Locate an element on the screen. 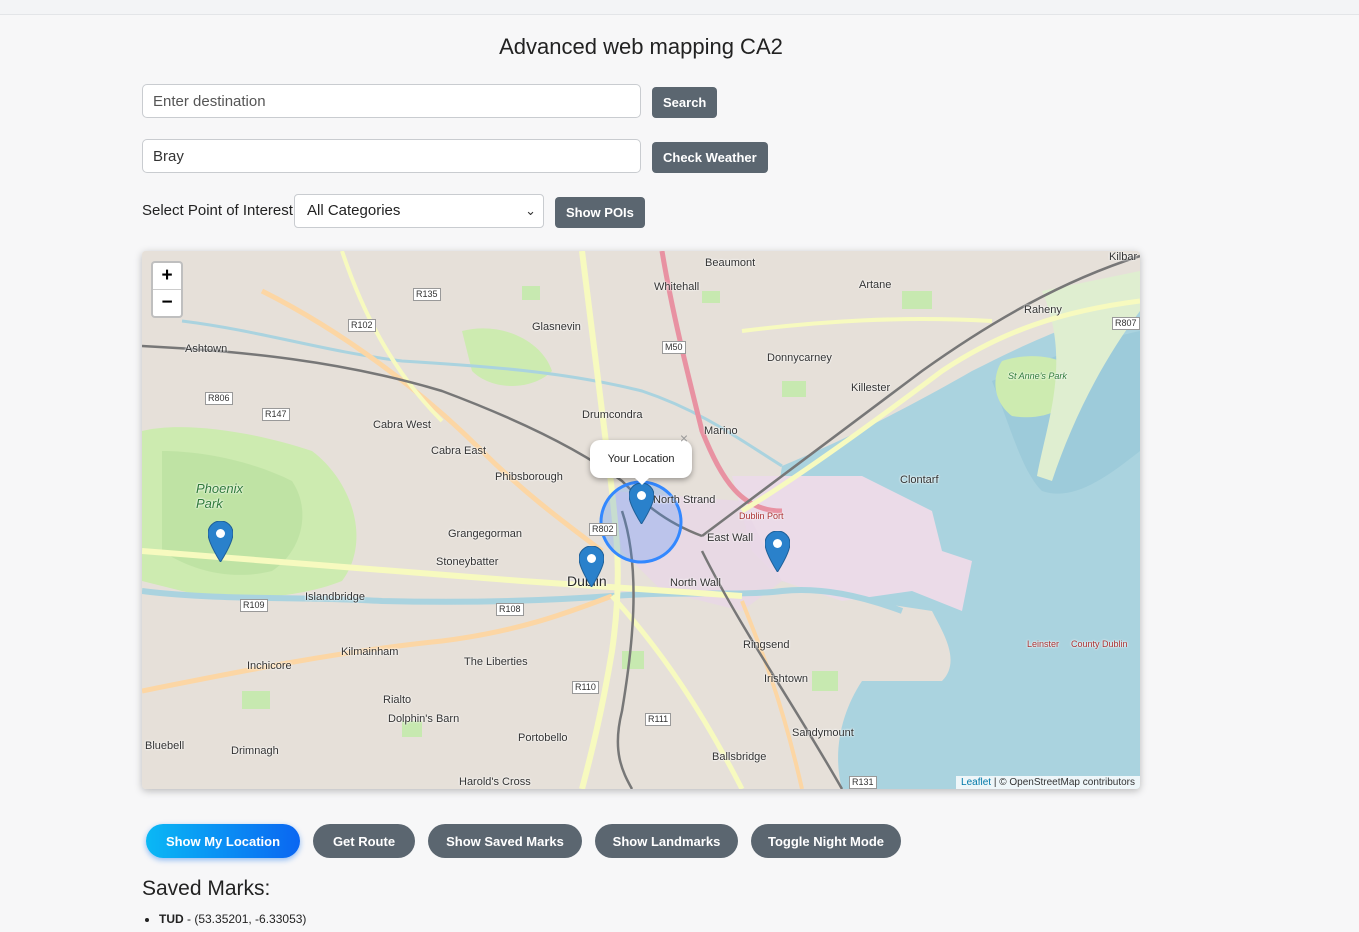 Image resolution: width=1359 pixels, height=932 pixels. browser-top-strip is located at coordinates (679, 7).